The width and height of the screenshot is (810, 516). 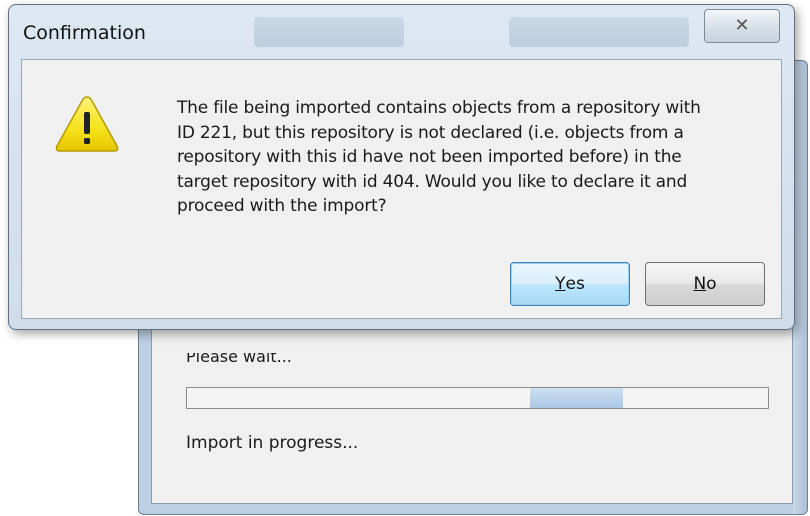 I want to click on dialog-title: Confirmation, so click(x=84, y=33).